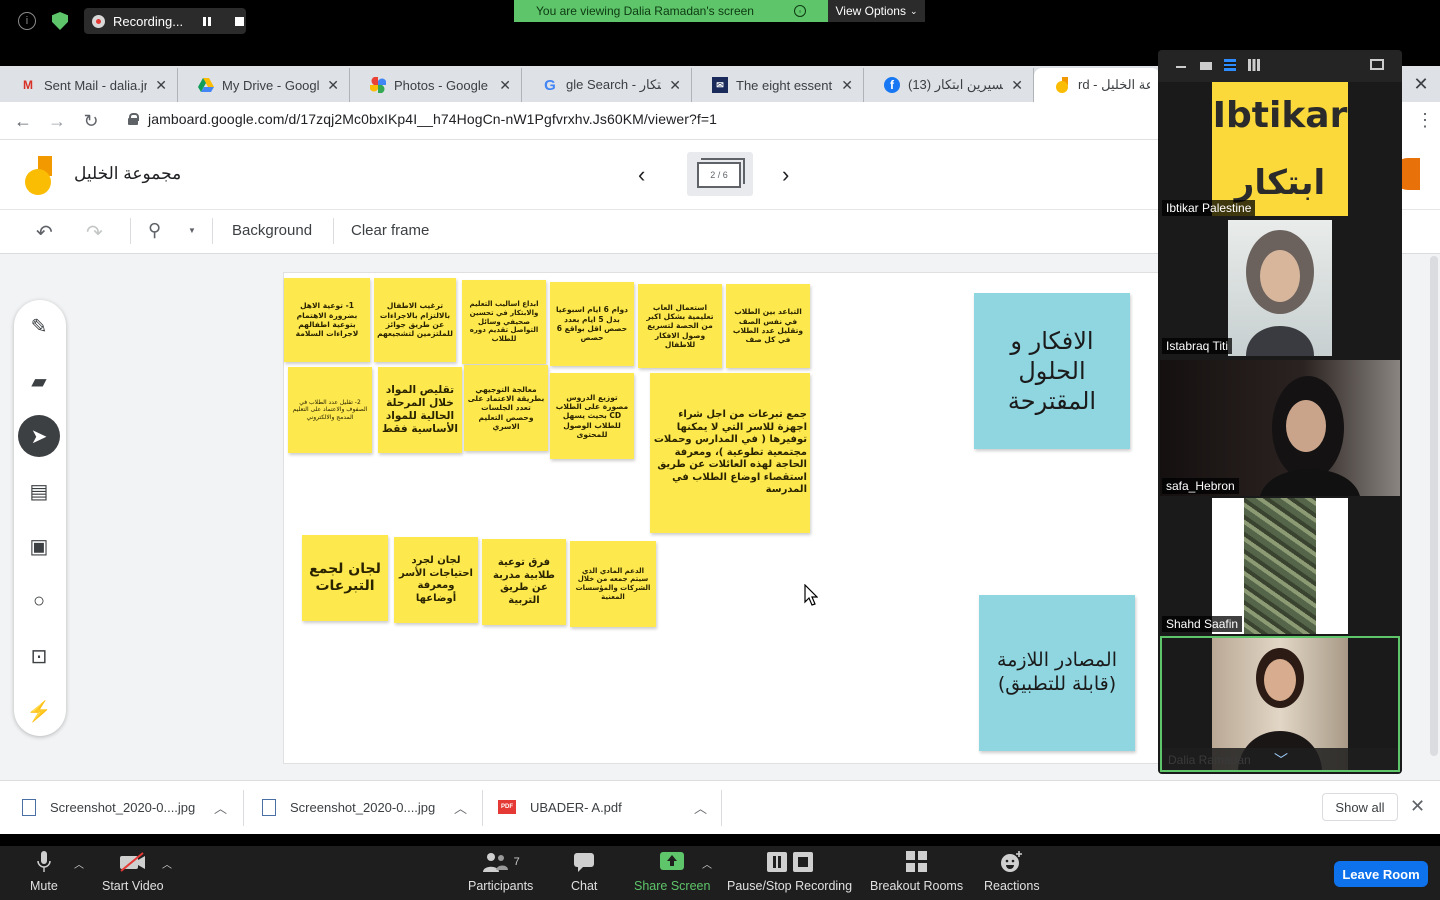 This screenshot has width=1440, height=900. Describe the element at coordinates (207, 21) in the screenshot. I see `pause-recording-icon` at that location.